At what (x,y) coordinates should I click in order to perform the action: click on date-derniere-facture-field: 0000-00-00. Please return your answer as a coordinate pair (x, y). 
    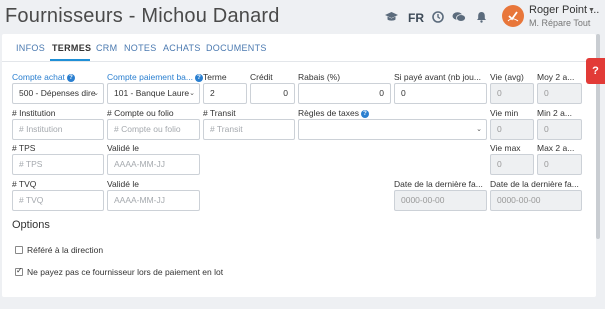
    Looking at the image, I should click on (440, 200).